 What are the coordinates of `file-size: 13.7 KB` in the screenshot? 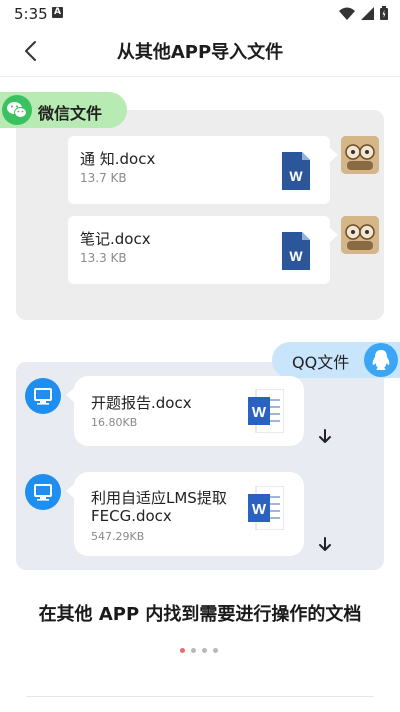 It's located at (103, 178).